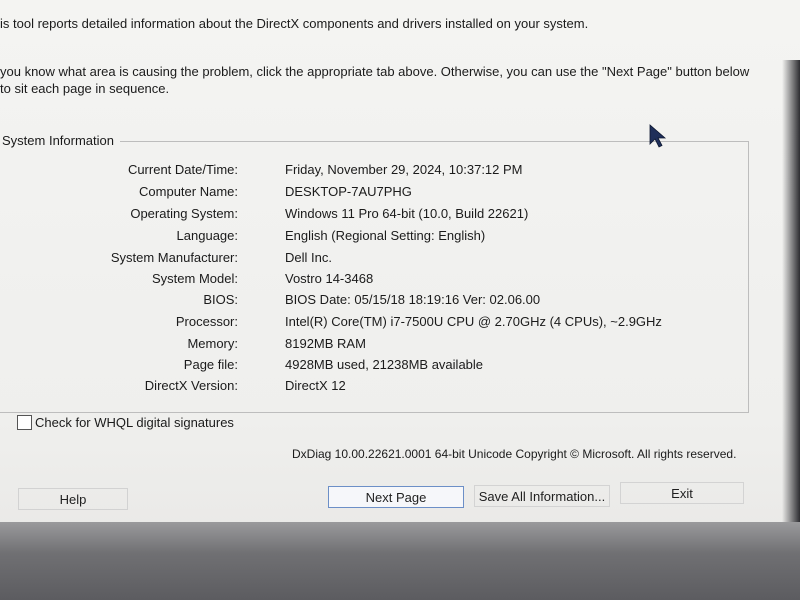 This screenshot has height=600, width=800. I want to click on next-page-button: Next Page, so click(396, 497).